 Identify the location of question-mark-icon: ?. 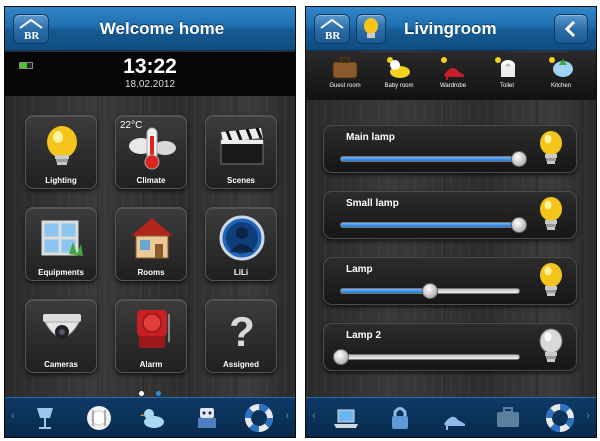
(242, 331).